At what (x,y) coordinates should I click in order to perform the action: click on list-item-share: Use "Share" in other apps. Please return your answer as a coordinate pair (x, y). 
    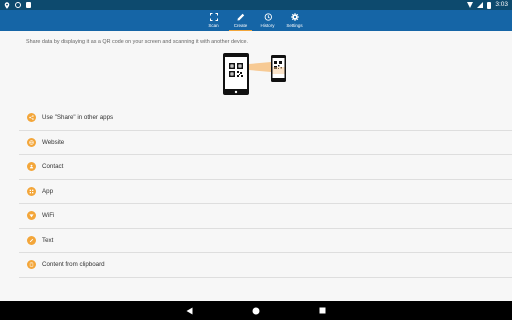
    Looking at the image, I should click on (265, 118).